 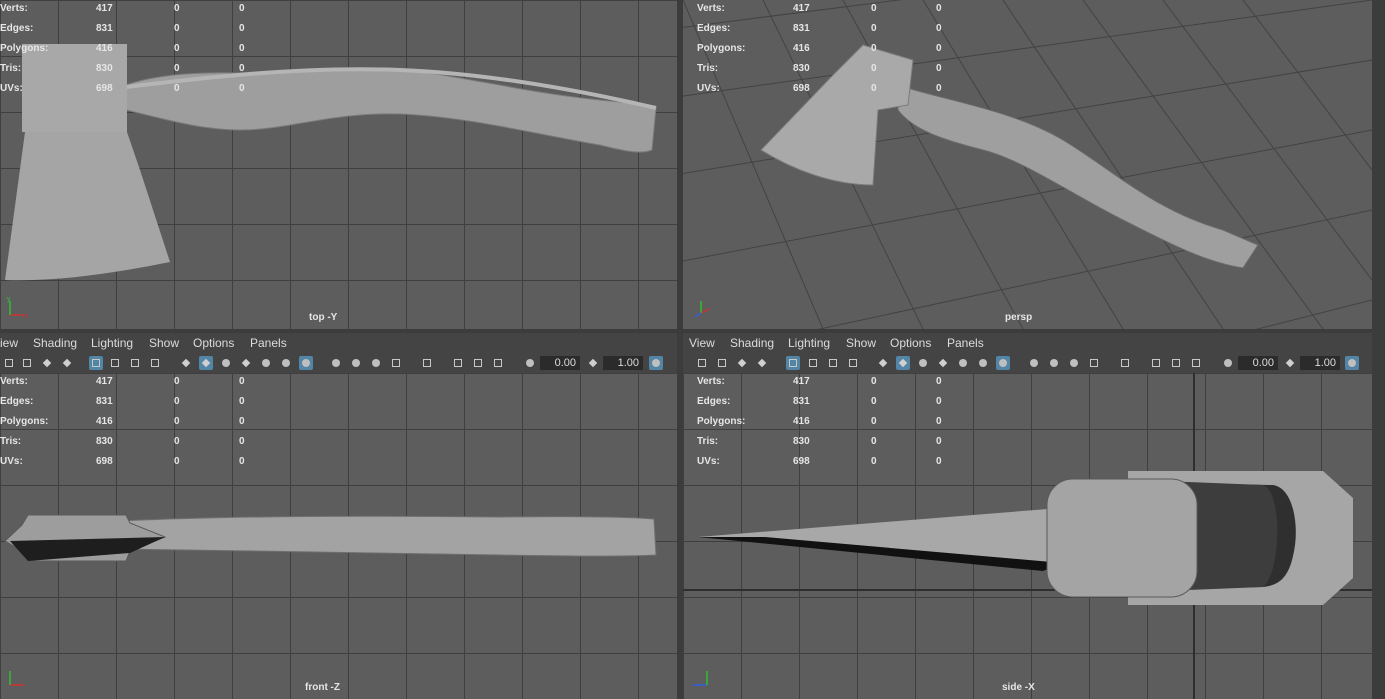 I want to click on camera-label: side -X, so click(x=1018, y=687).